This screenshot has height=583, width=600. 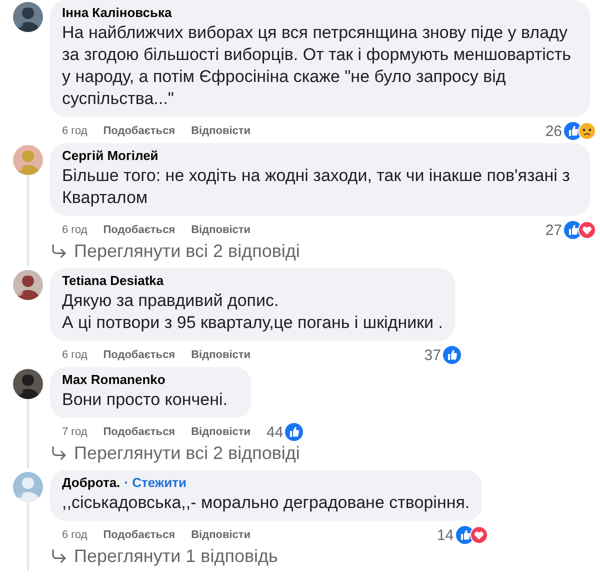 I want to click on reaction-count: 26, so click(x=553, y=131).